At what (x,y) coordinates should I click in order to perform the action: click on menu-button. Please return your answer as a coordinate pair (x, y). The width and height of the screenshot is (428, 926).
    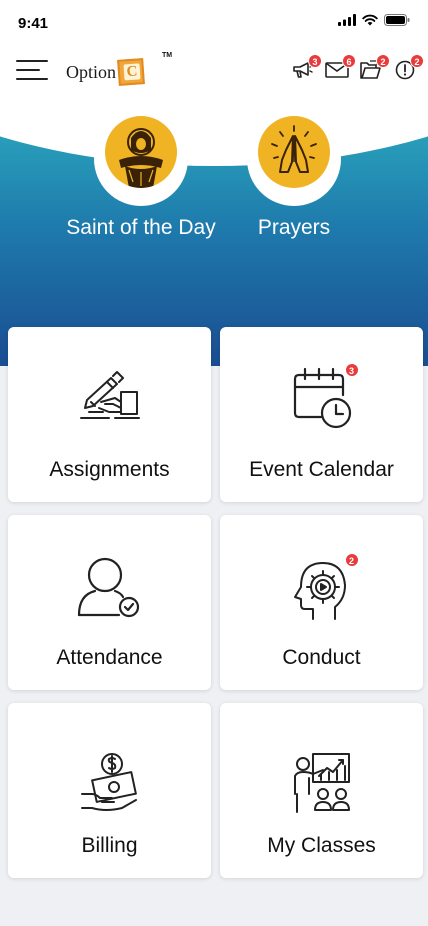
    Looking at the image, I should click on (32, 70).